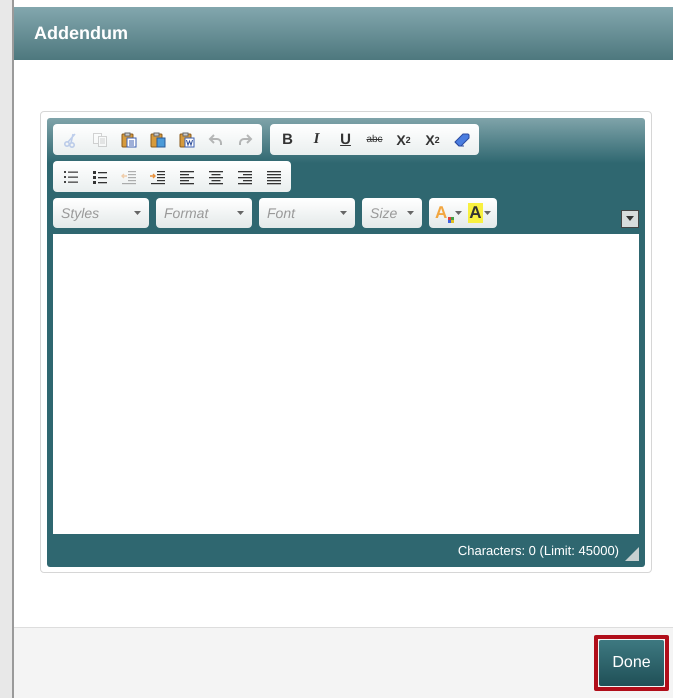  What do you see at coordinates (244, 176) in the screenshot?
I see `align-right-icon` at bounding box center [244, 176].